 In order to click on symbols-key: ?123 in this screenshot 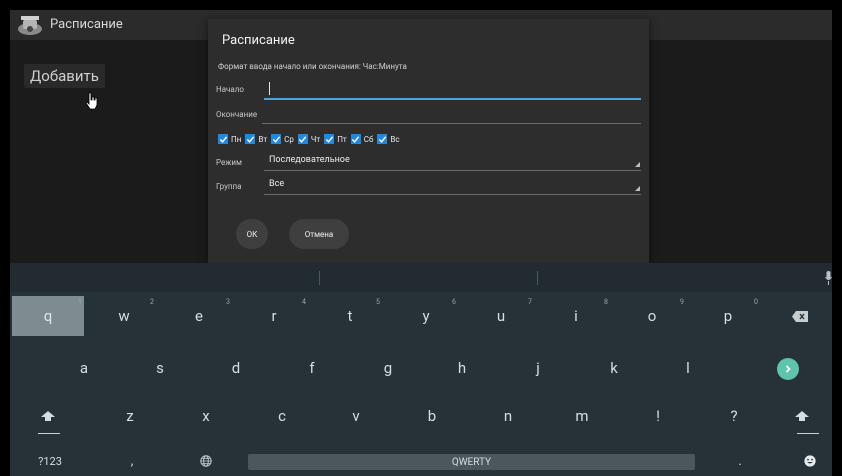, I will do `click(50, 461)`.